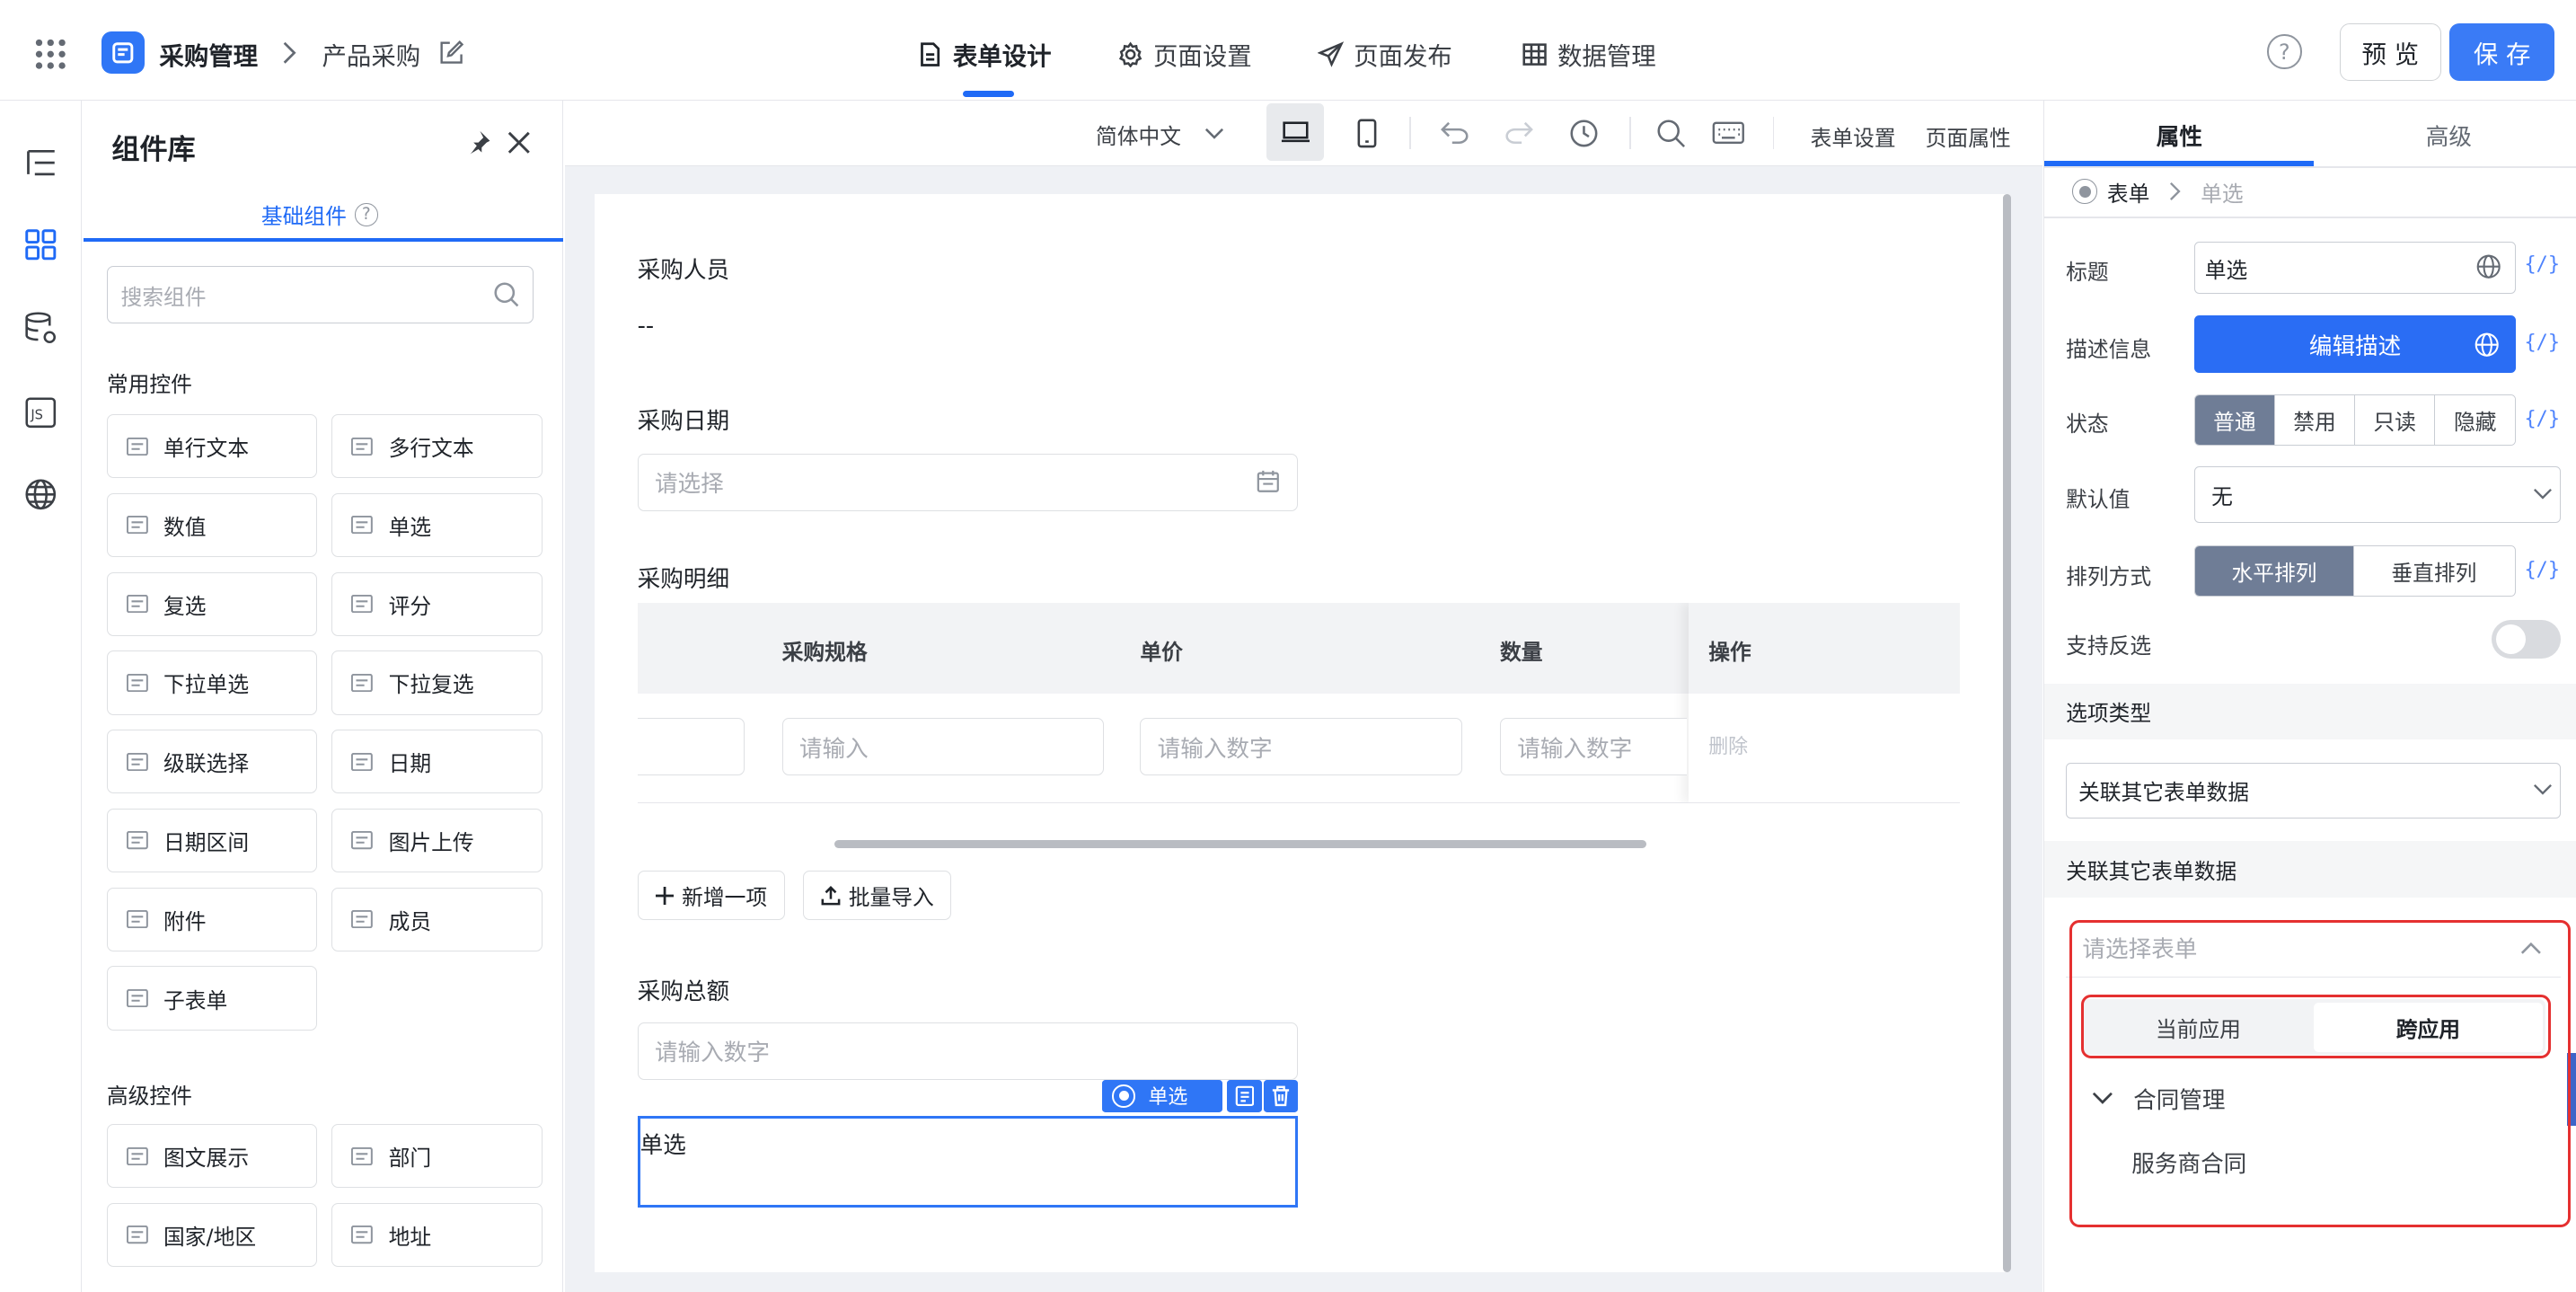  What do you see at coordinates (479, 143) in the screenshot?
I see `pin-icon` at bounding box center [479, 143].